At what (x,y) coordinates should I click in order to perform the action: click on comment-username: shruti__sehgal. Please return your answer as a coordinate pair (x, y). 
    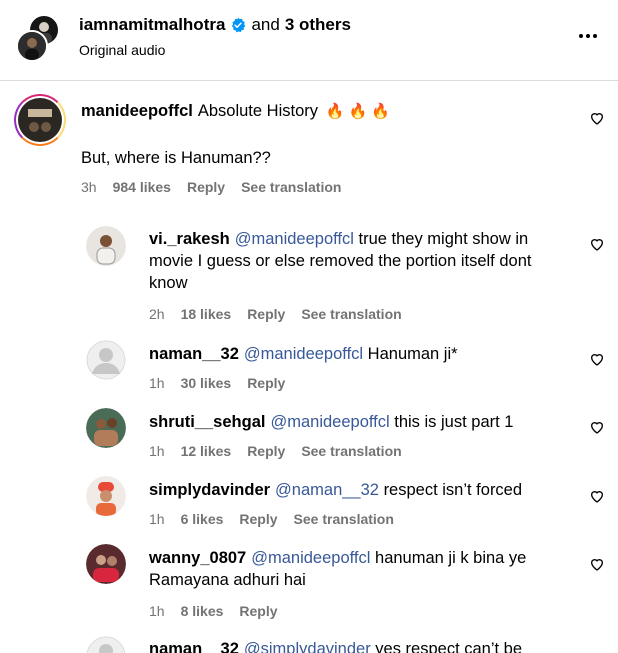
    Looking at the image, I should click on (207, 422).